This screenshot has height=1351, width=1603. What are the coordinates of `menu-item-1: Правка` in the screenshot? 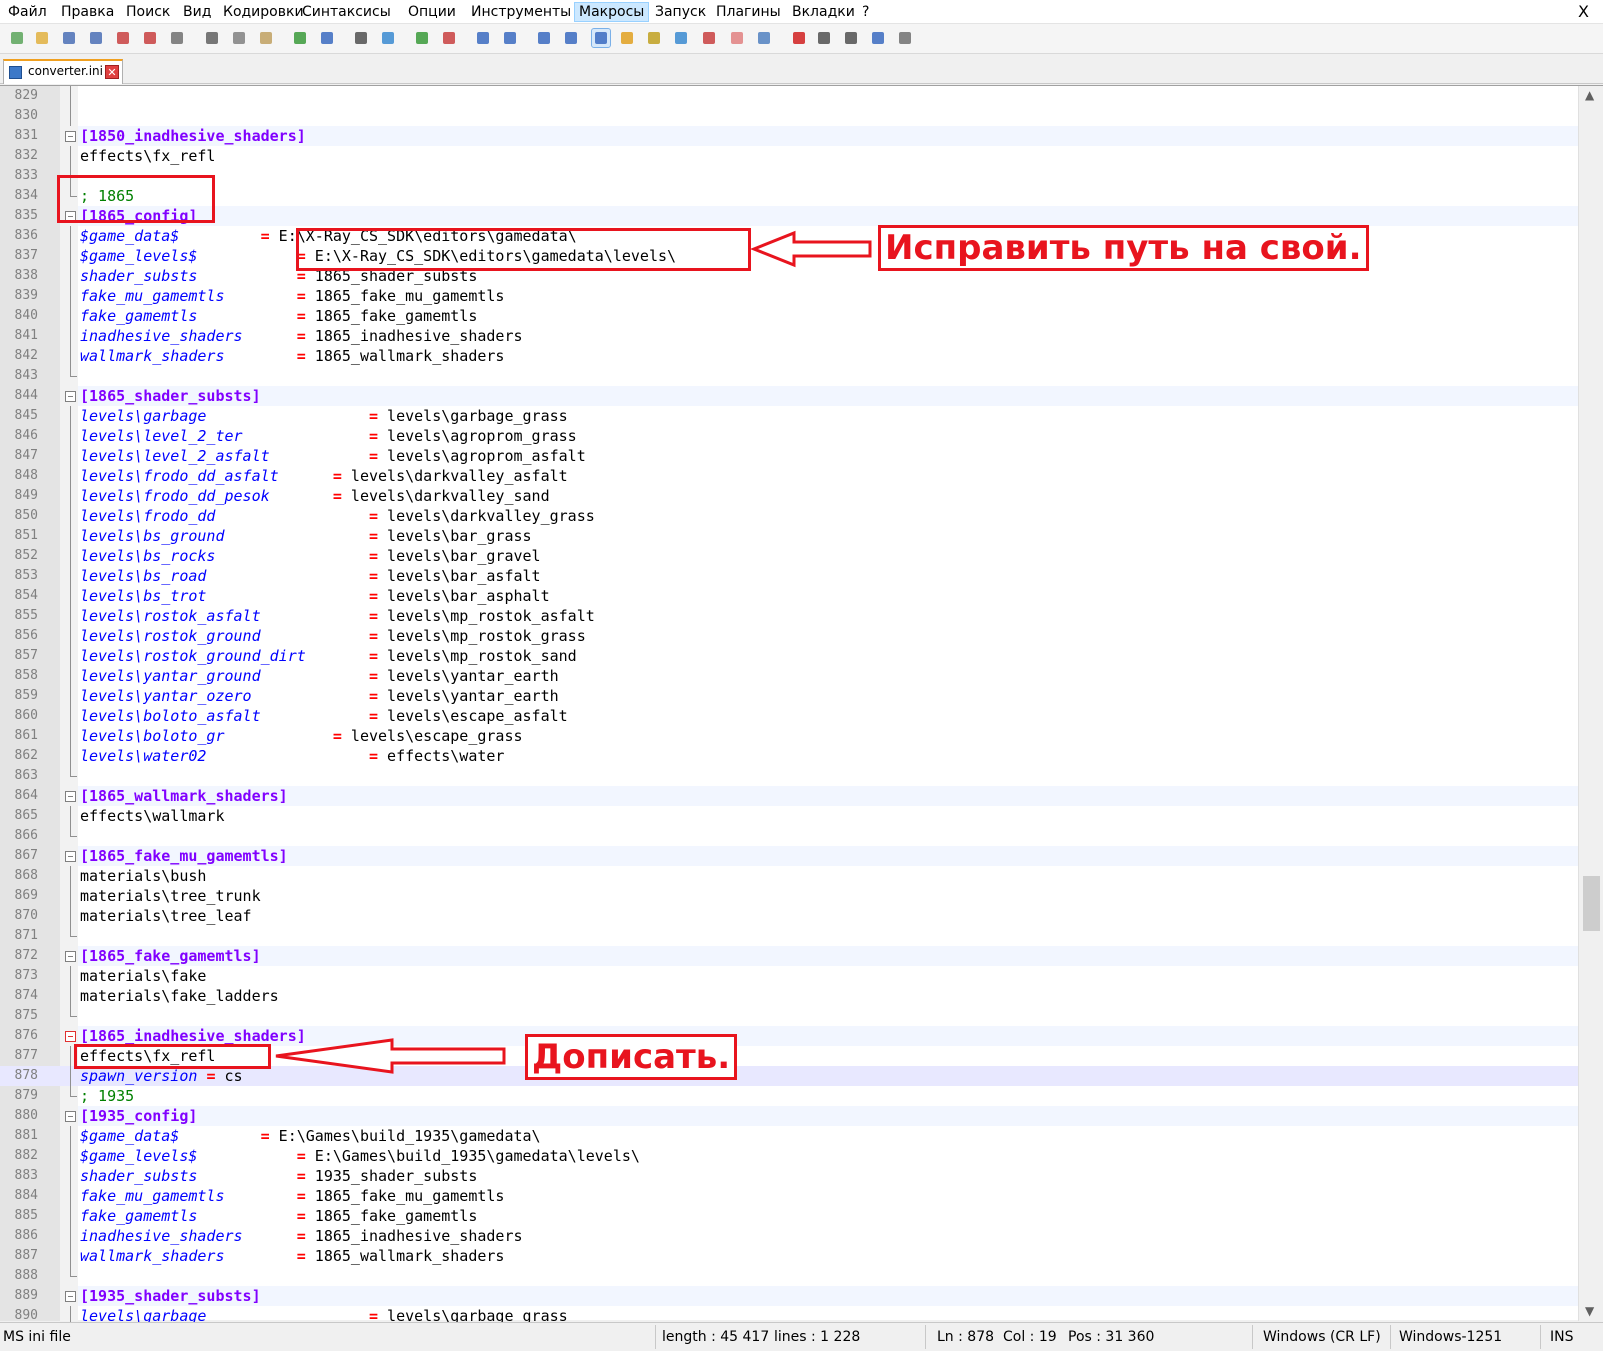 It's located at (87, 12).